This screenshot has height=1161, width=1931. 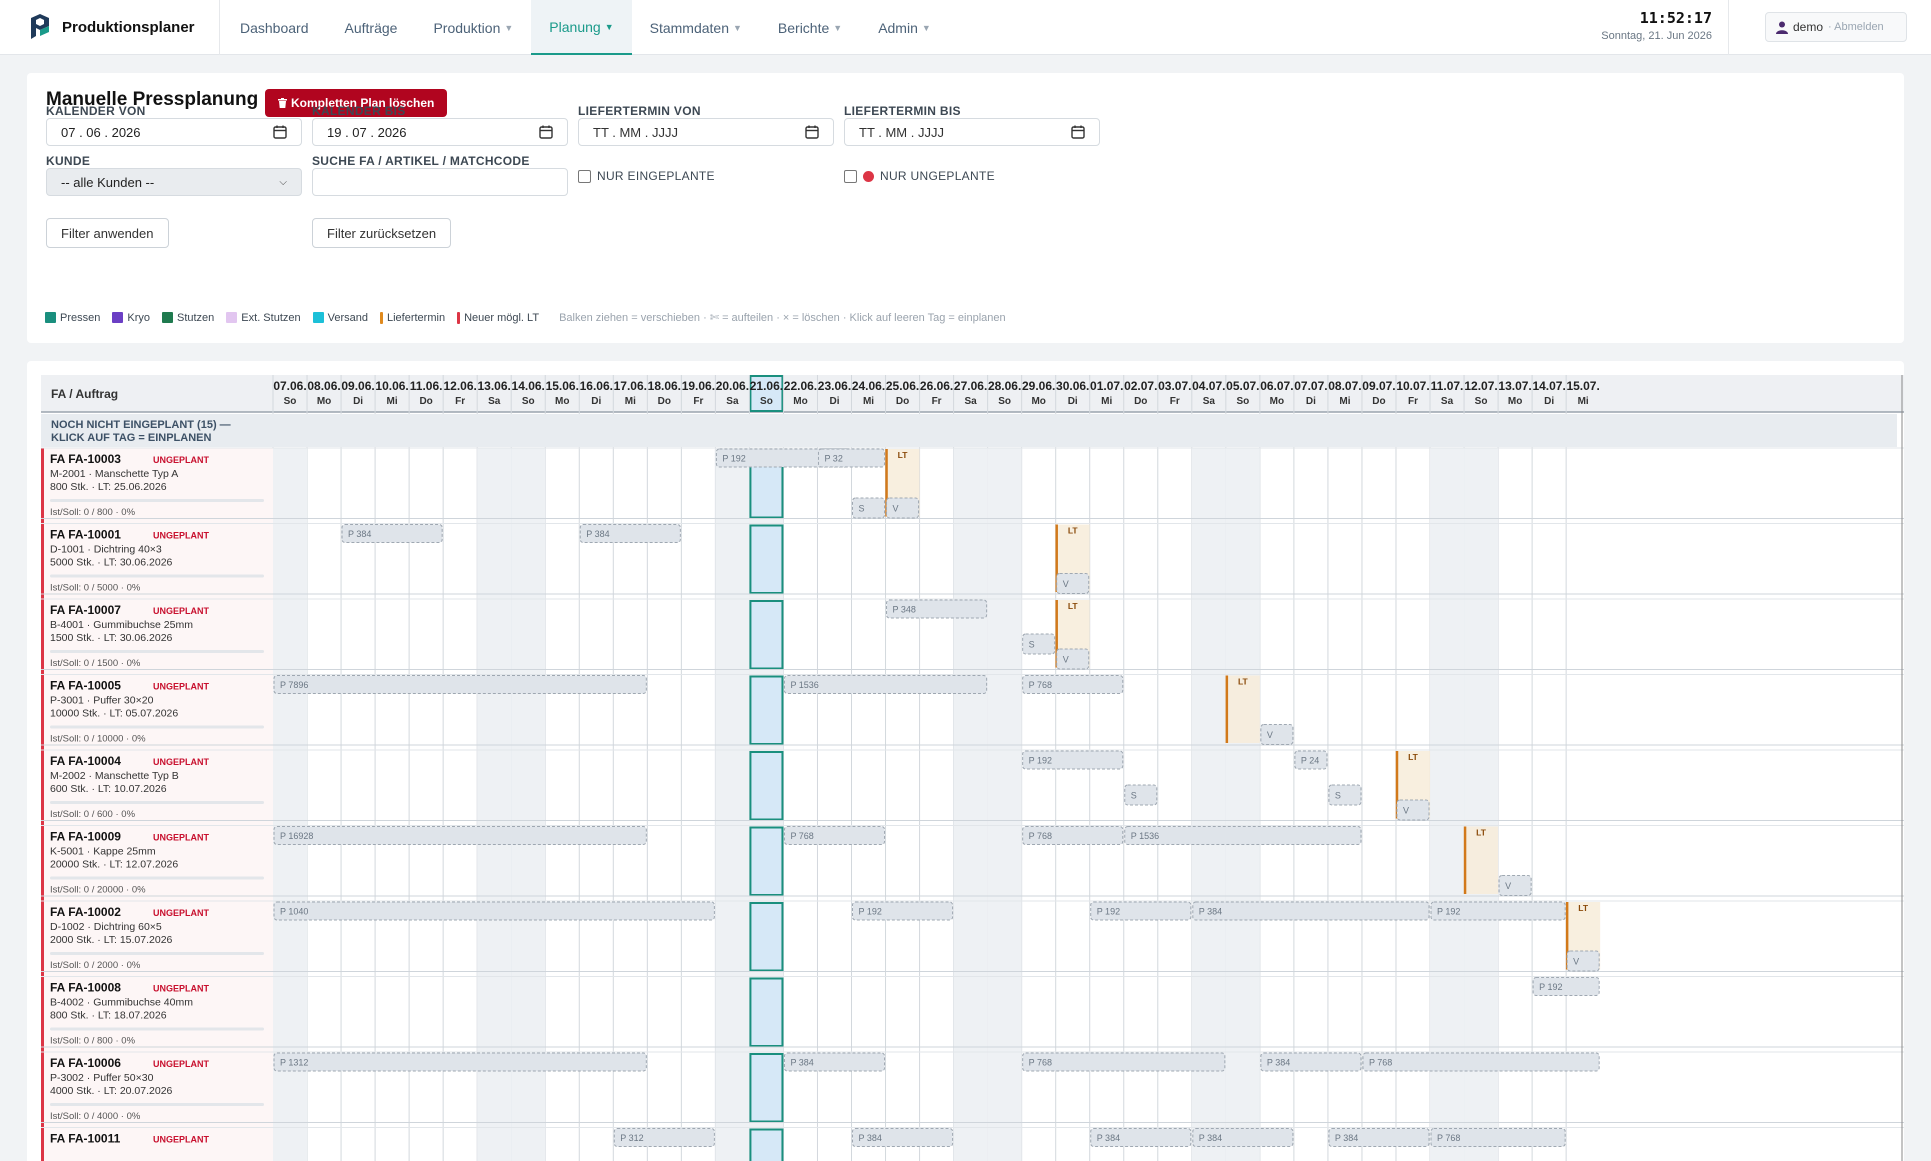 What do you see at coordinates (367, 132) in the screenshot?
I see `kalender-bis-value: 19 . 07 . 2026` at bounding box center [367, 132].